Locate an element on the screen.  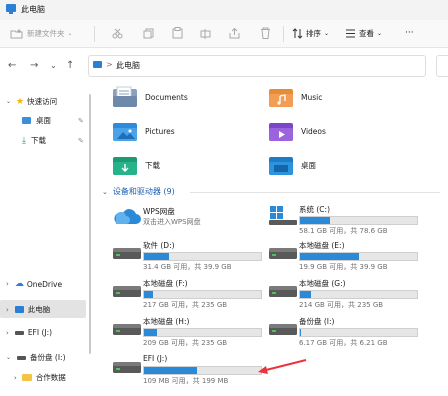
sidebar-item-downloads: ⤓ 下载 ✎ is located at coordinates (53, 140).